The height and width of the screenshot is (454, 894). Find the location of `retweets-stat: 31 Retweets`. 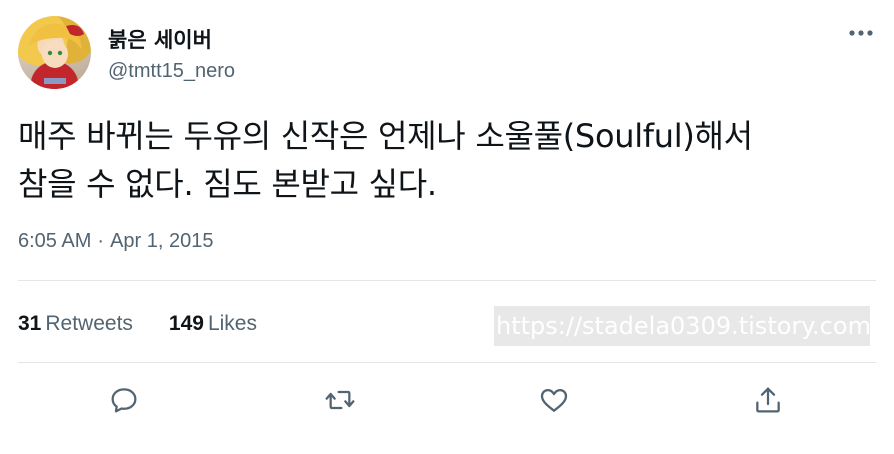

retweets-stat: 31 Retweets is located at coordinates (75, 324).